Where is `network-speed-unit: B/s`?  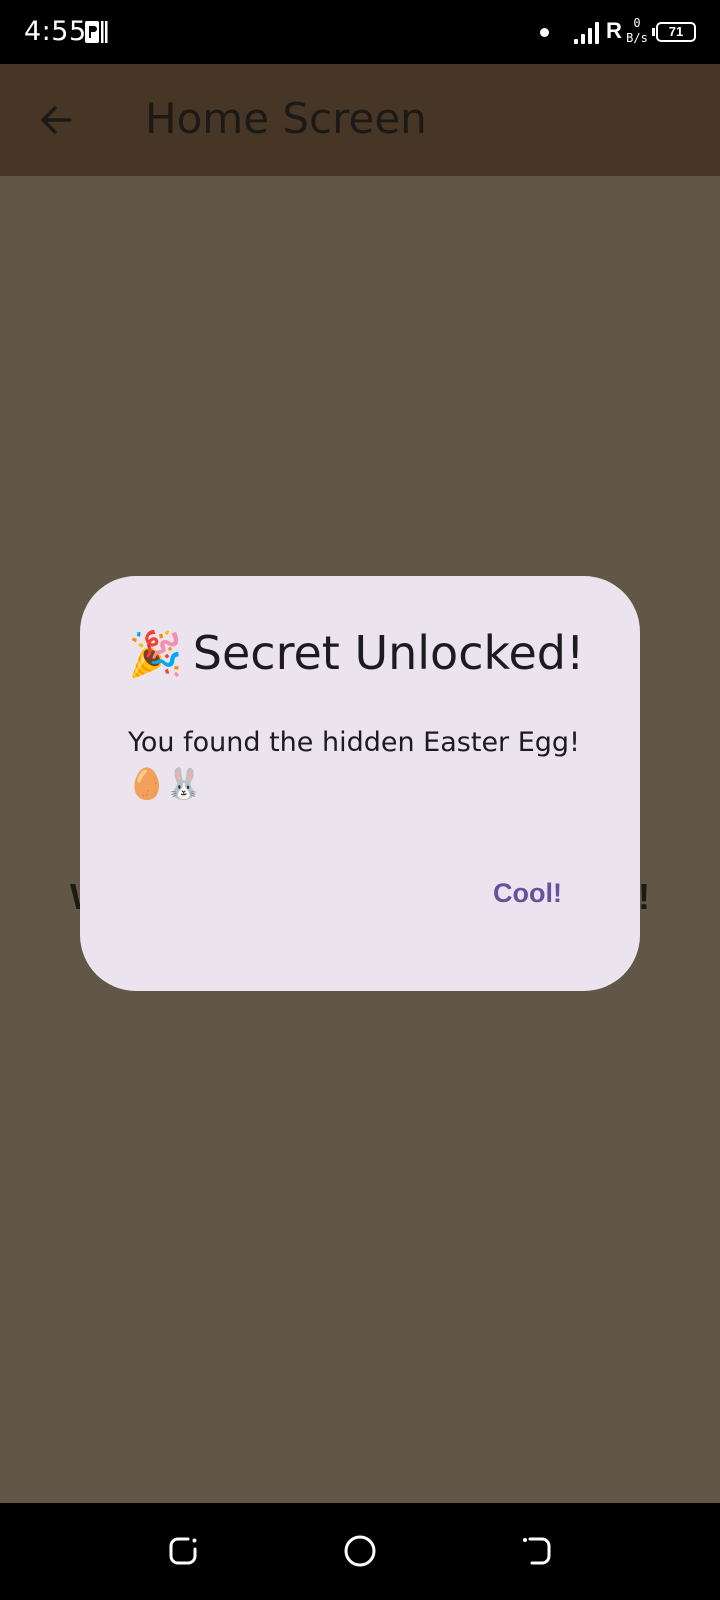
network-speed-unit: B/s is located at coordinates (637, 38).